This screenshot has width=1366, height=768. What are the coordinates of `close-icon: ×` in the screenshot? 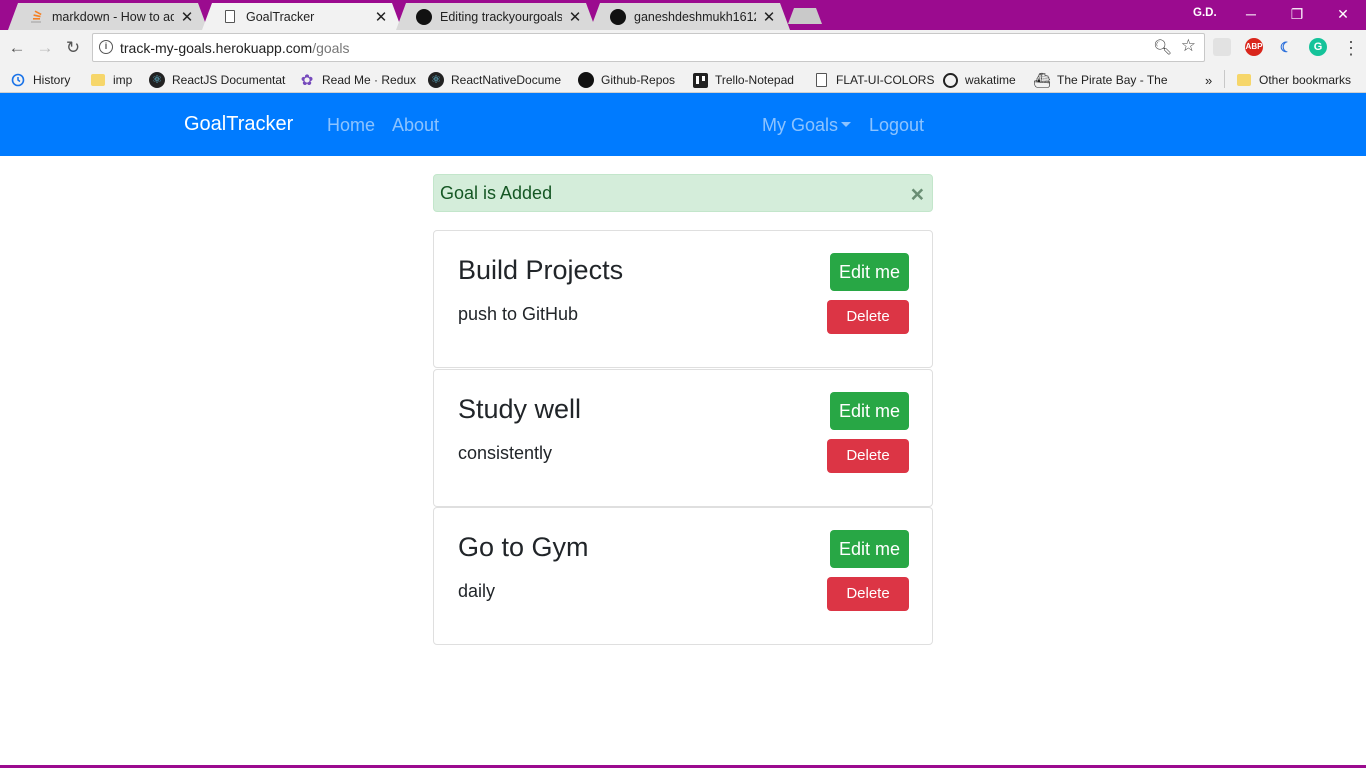 It's located at (917, 194).